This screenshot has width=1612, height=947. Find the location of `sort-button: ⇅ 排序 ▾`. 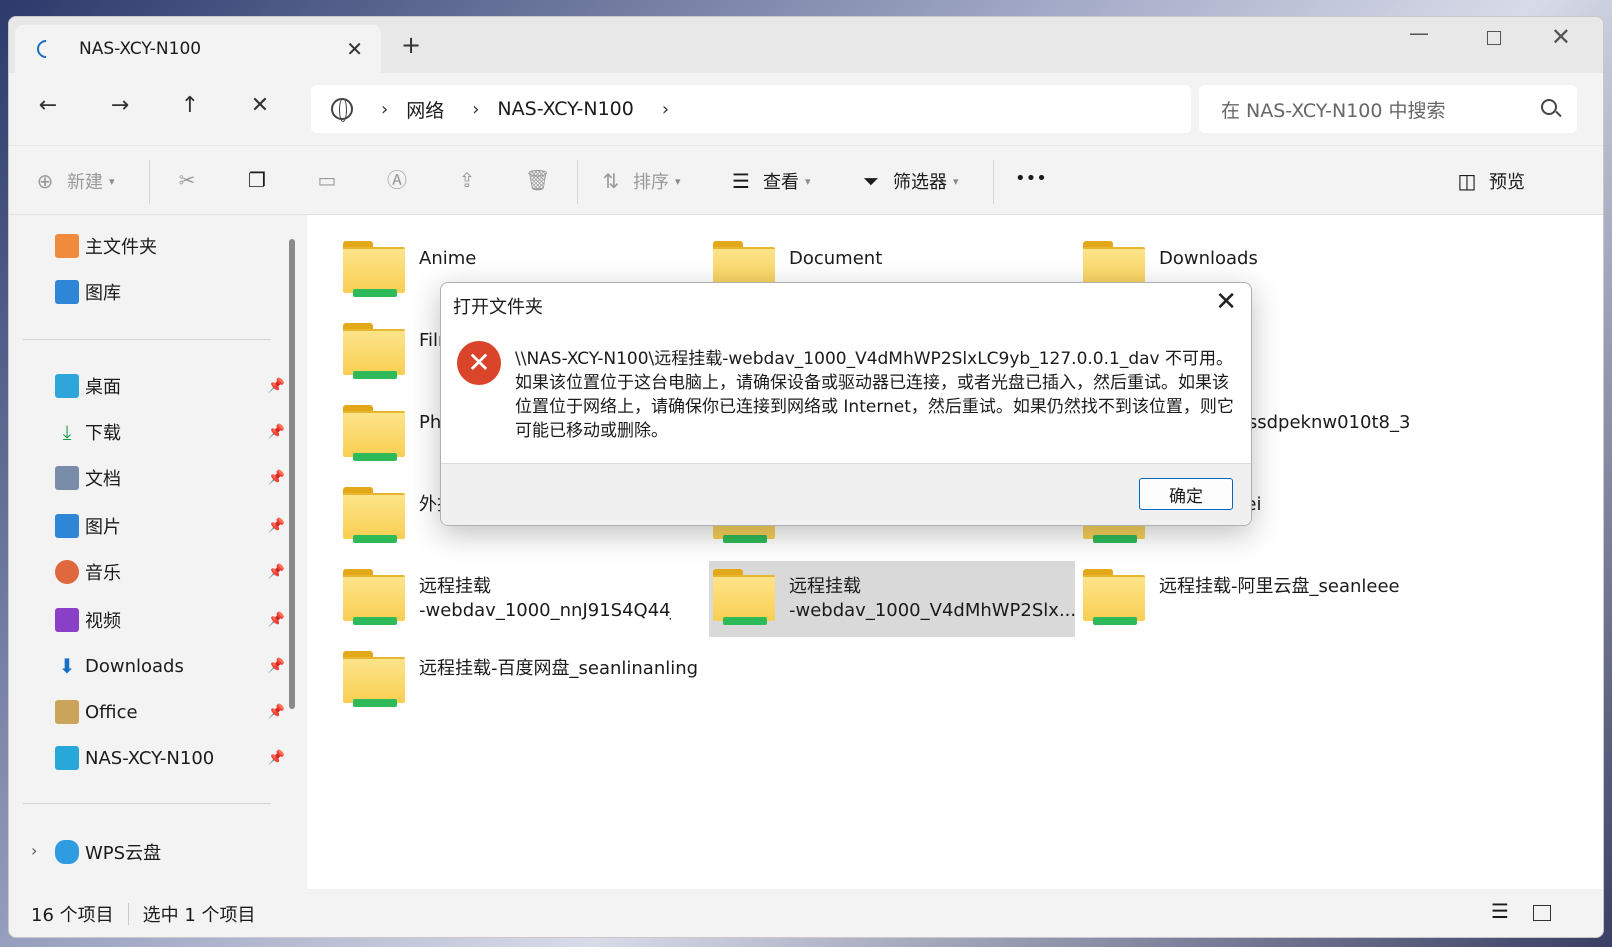

sort-button: ⇅ 排序 ▾ is located at coordinates (640, 181).